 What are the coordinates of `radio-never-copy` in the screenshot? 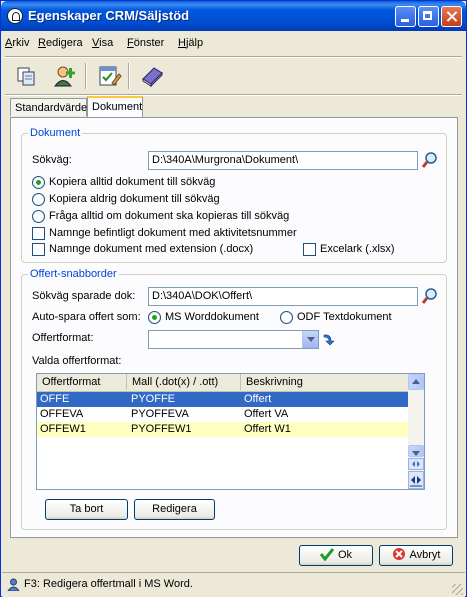 It's located at (38, 199).